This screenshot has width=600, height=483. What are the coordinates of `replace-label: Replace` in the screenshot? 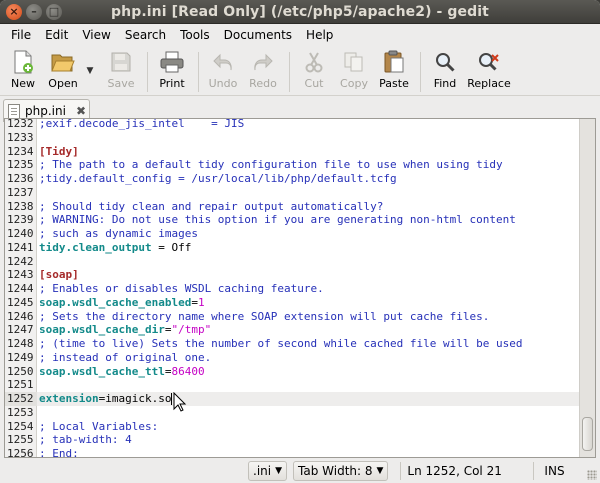 It's located at (489, 83).